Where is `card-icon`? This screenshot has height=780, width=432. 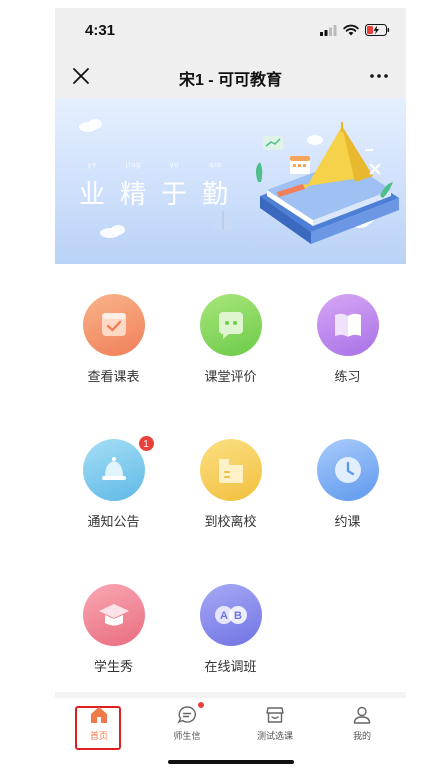 card-icon is located at coordinates (230, 470).